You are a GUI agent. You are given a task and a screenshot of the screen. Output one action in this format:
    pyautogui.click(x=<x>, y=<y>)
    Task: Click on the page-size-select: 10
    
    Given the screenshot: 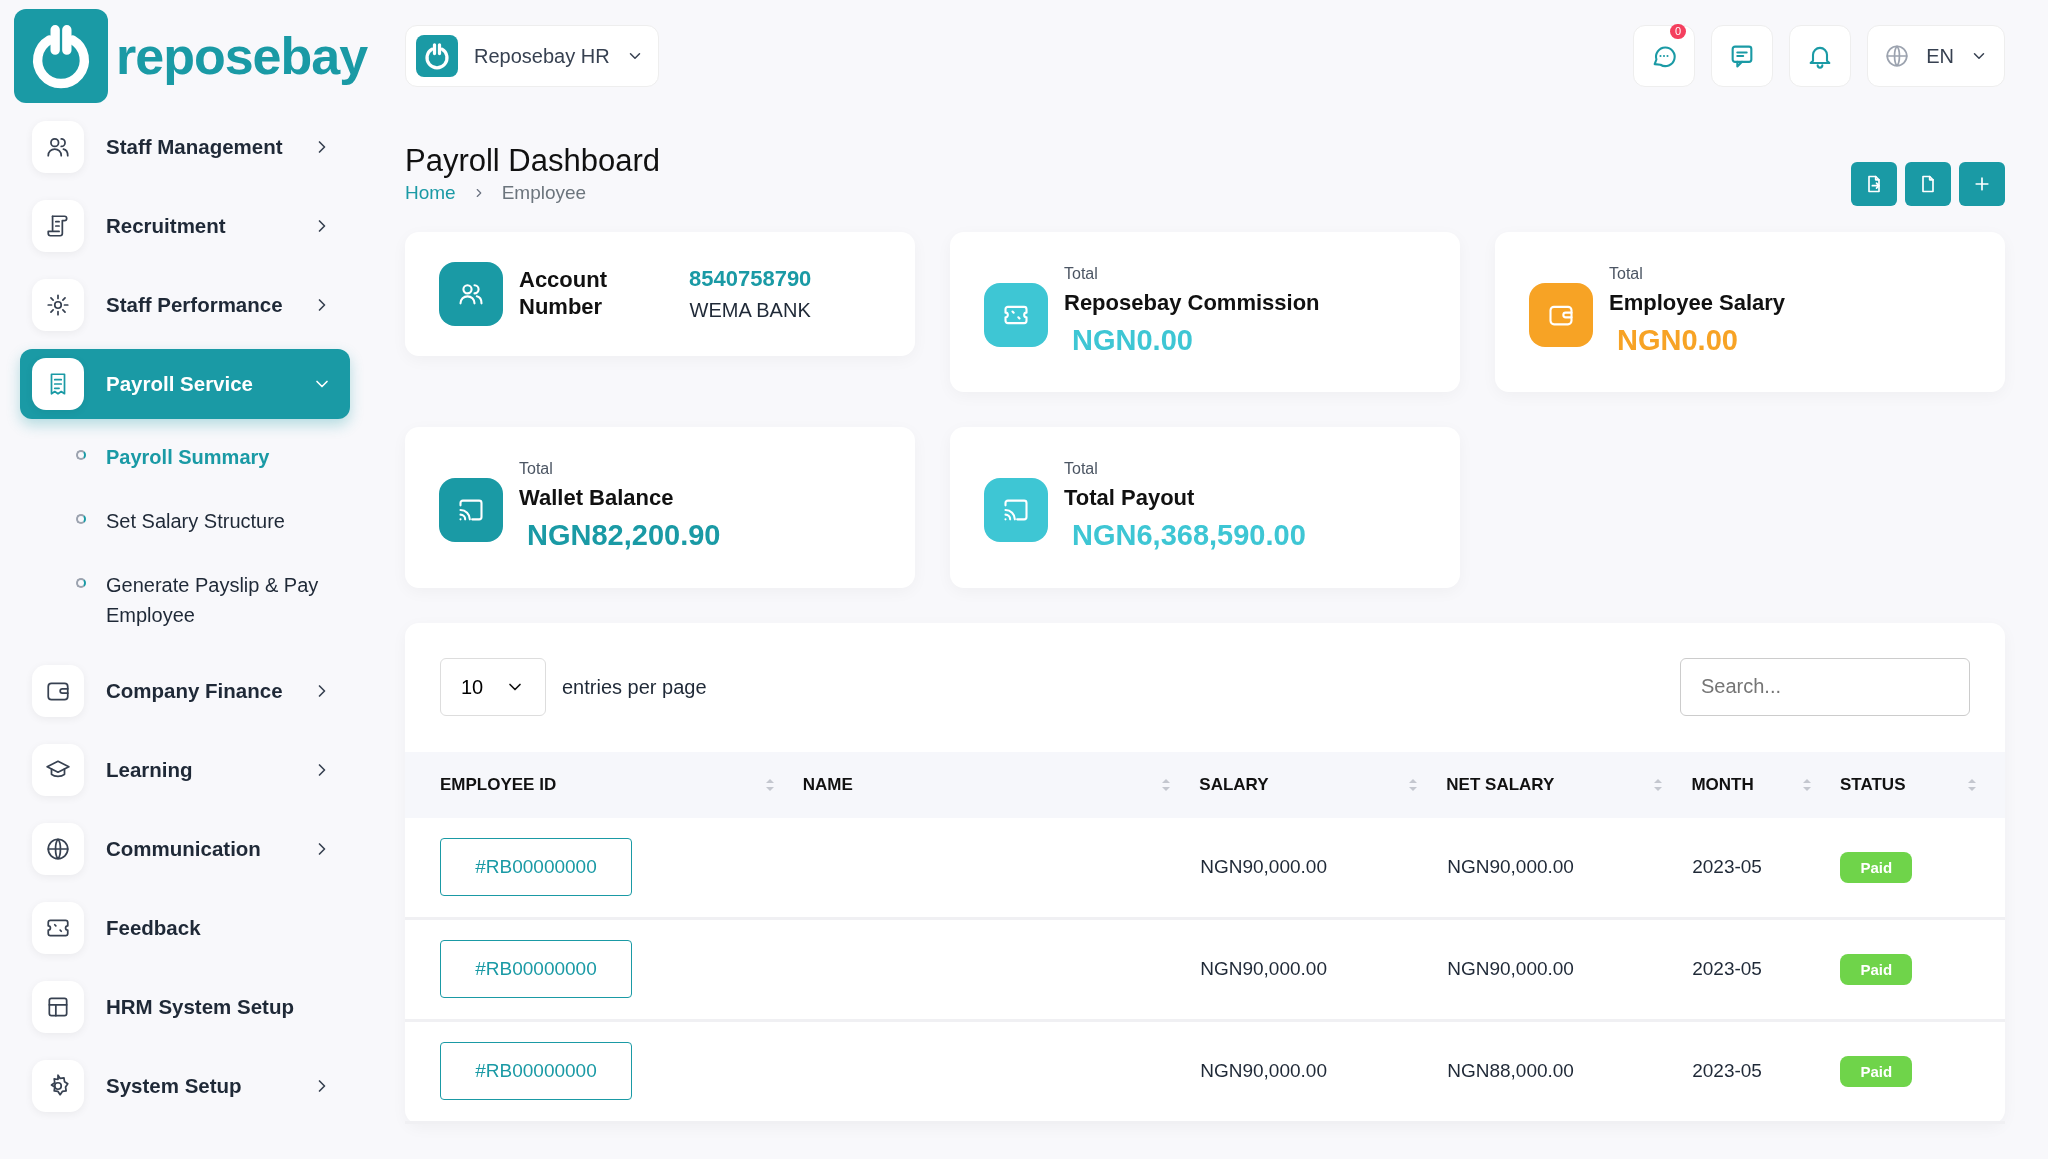 What is the action you would take?
    pyautogui.click(x=493, y=686)
    